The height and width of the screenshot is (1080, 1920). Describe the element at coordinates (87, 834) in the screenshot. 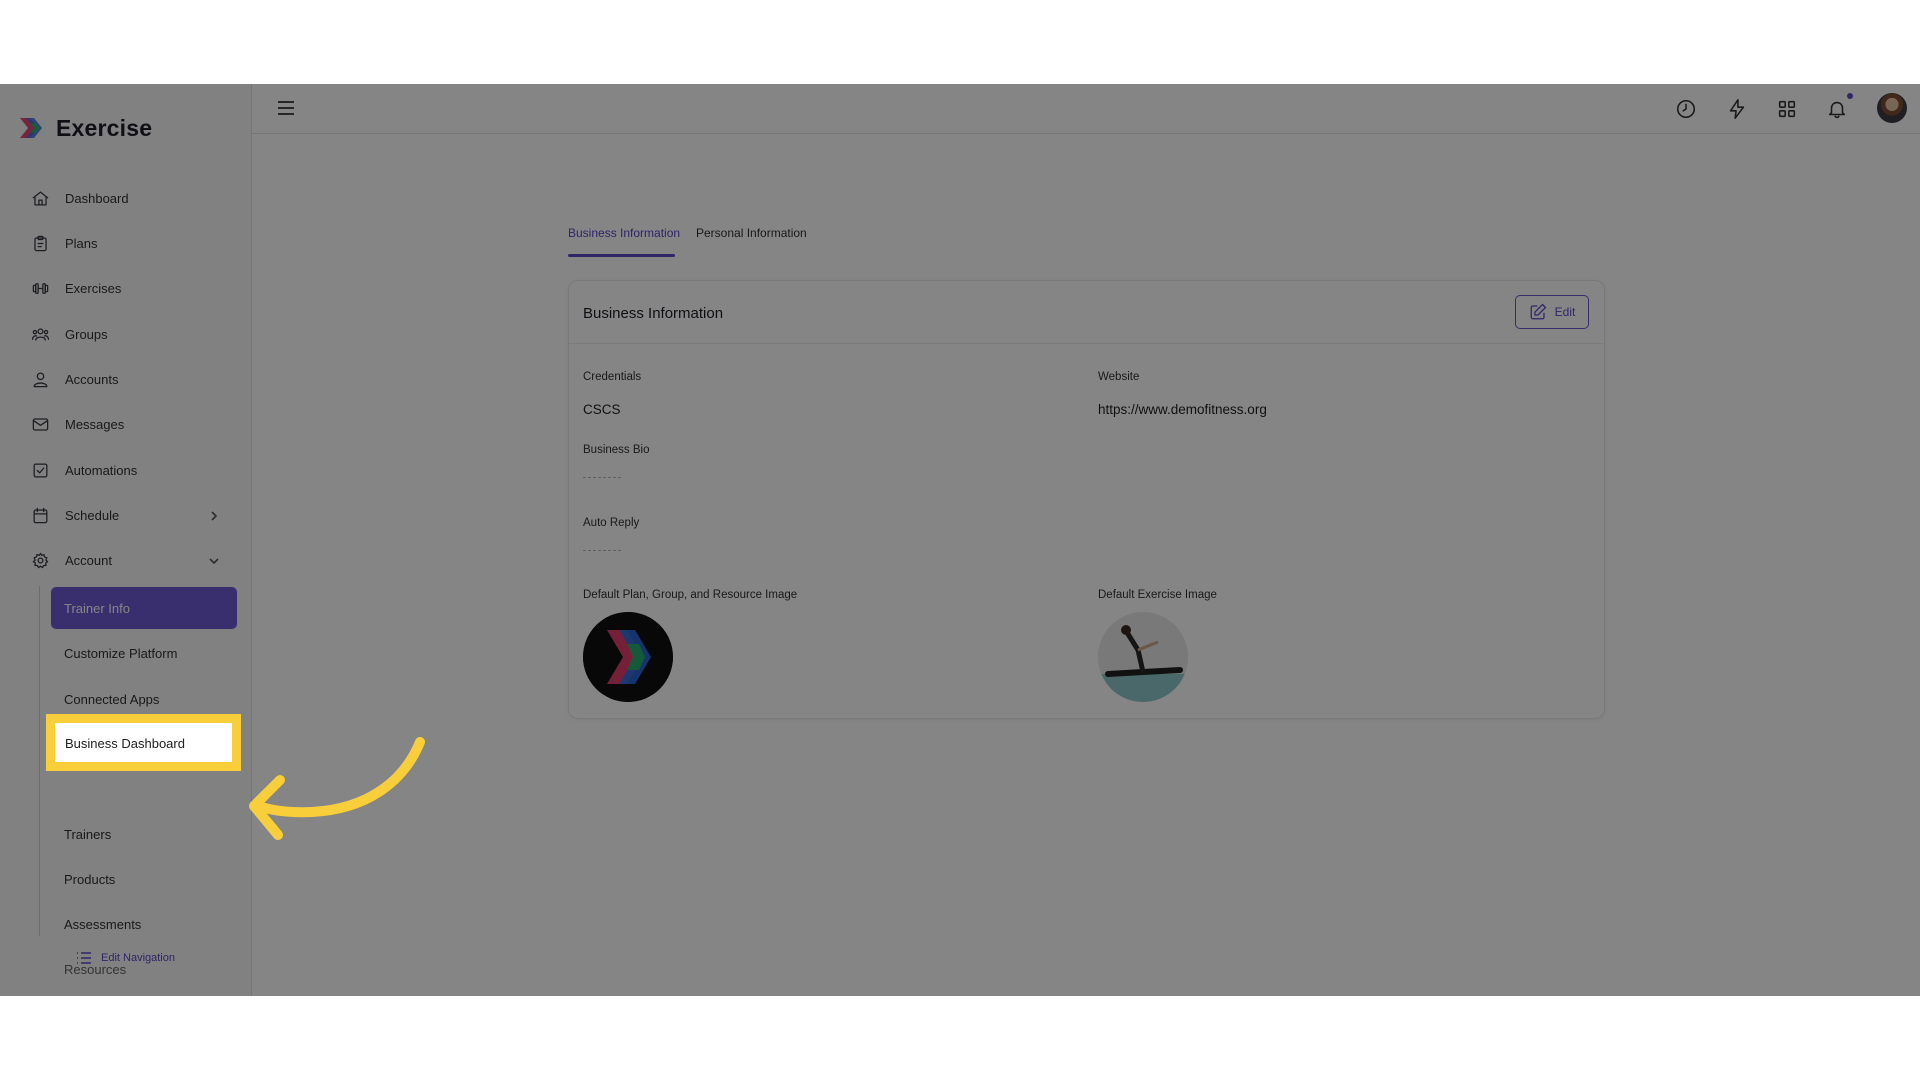

I see `sidebar-subitem-trainers: Trainers` at that location.